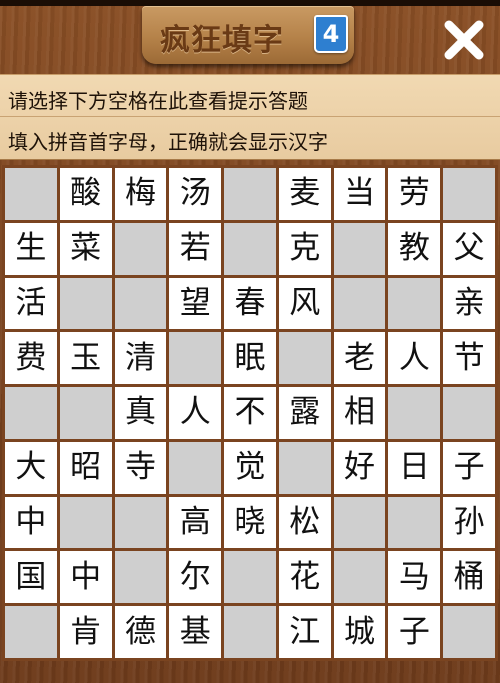  What do you see at coordinates (304, 632) in the screenshot?
I see `letter-cell: 江` at bounding box center [304, 632].